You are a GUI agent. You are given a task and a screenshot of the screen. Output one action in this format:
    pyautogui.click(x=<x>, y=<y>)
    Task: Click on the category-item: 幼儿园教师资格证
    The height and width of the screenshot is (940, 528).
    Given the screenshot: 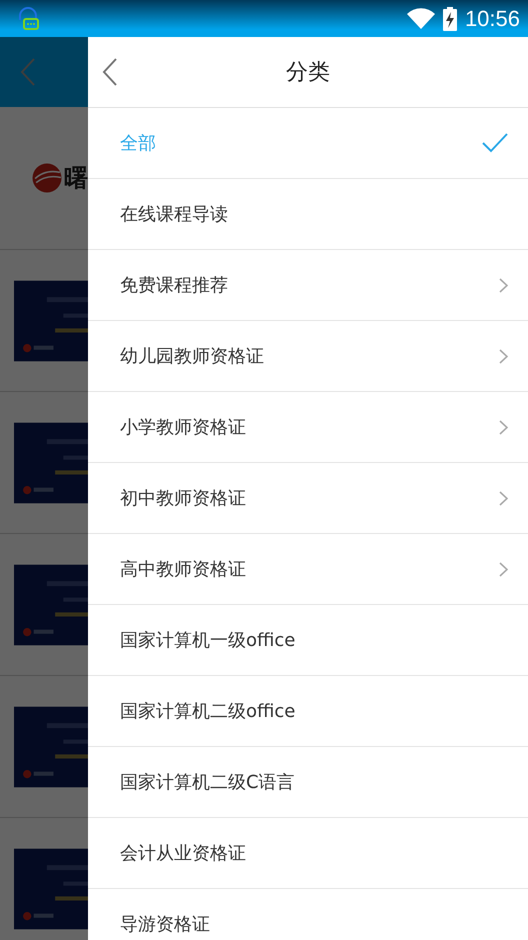 What is the action you would take?
    pyautogui.click(x=308, y=356)
    